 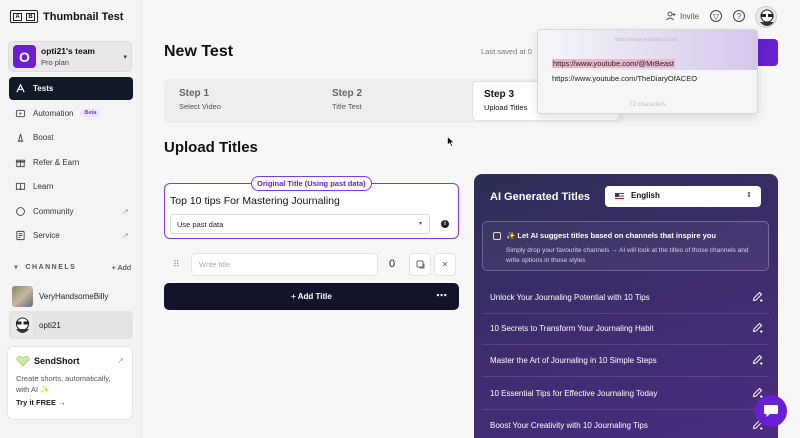 I want to click on copy-icon, so click(x=420, y=264).